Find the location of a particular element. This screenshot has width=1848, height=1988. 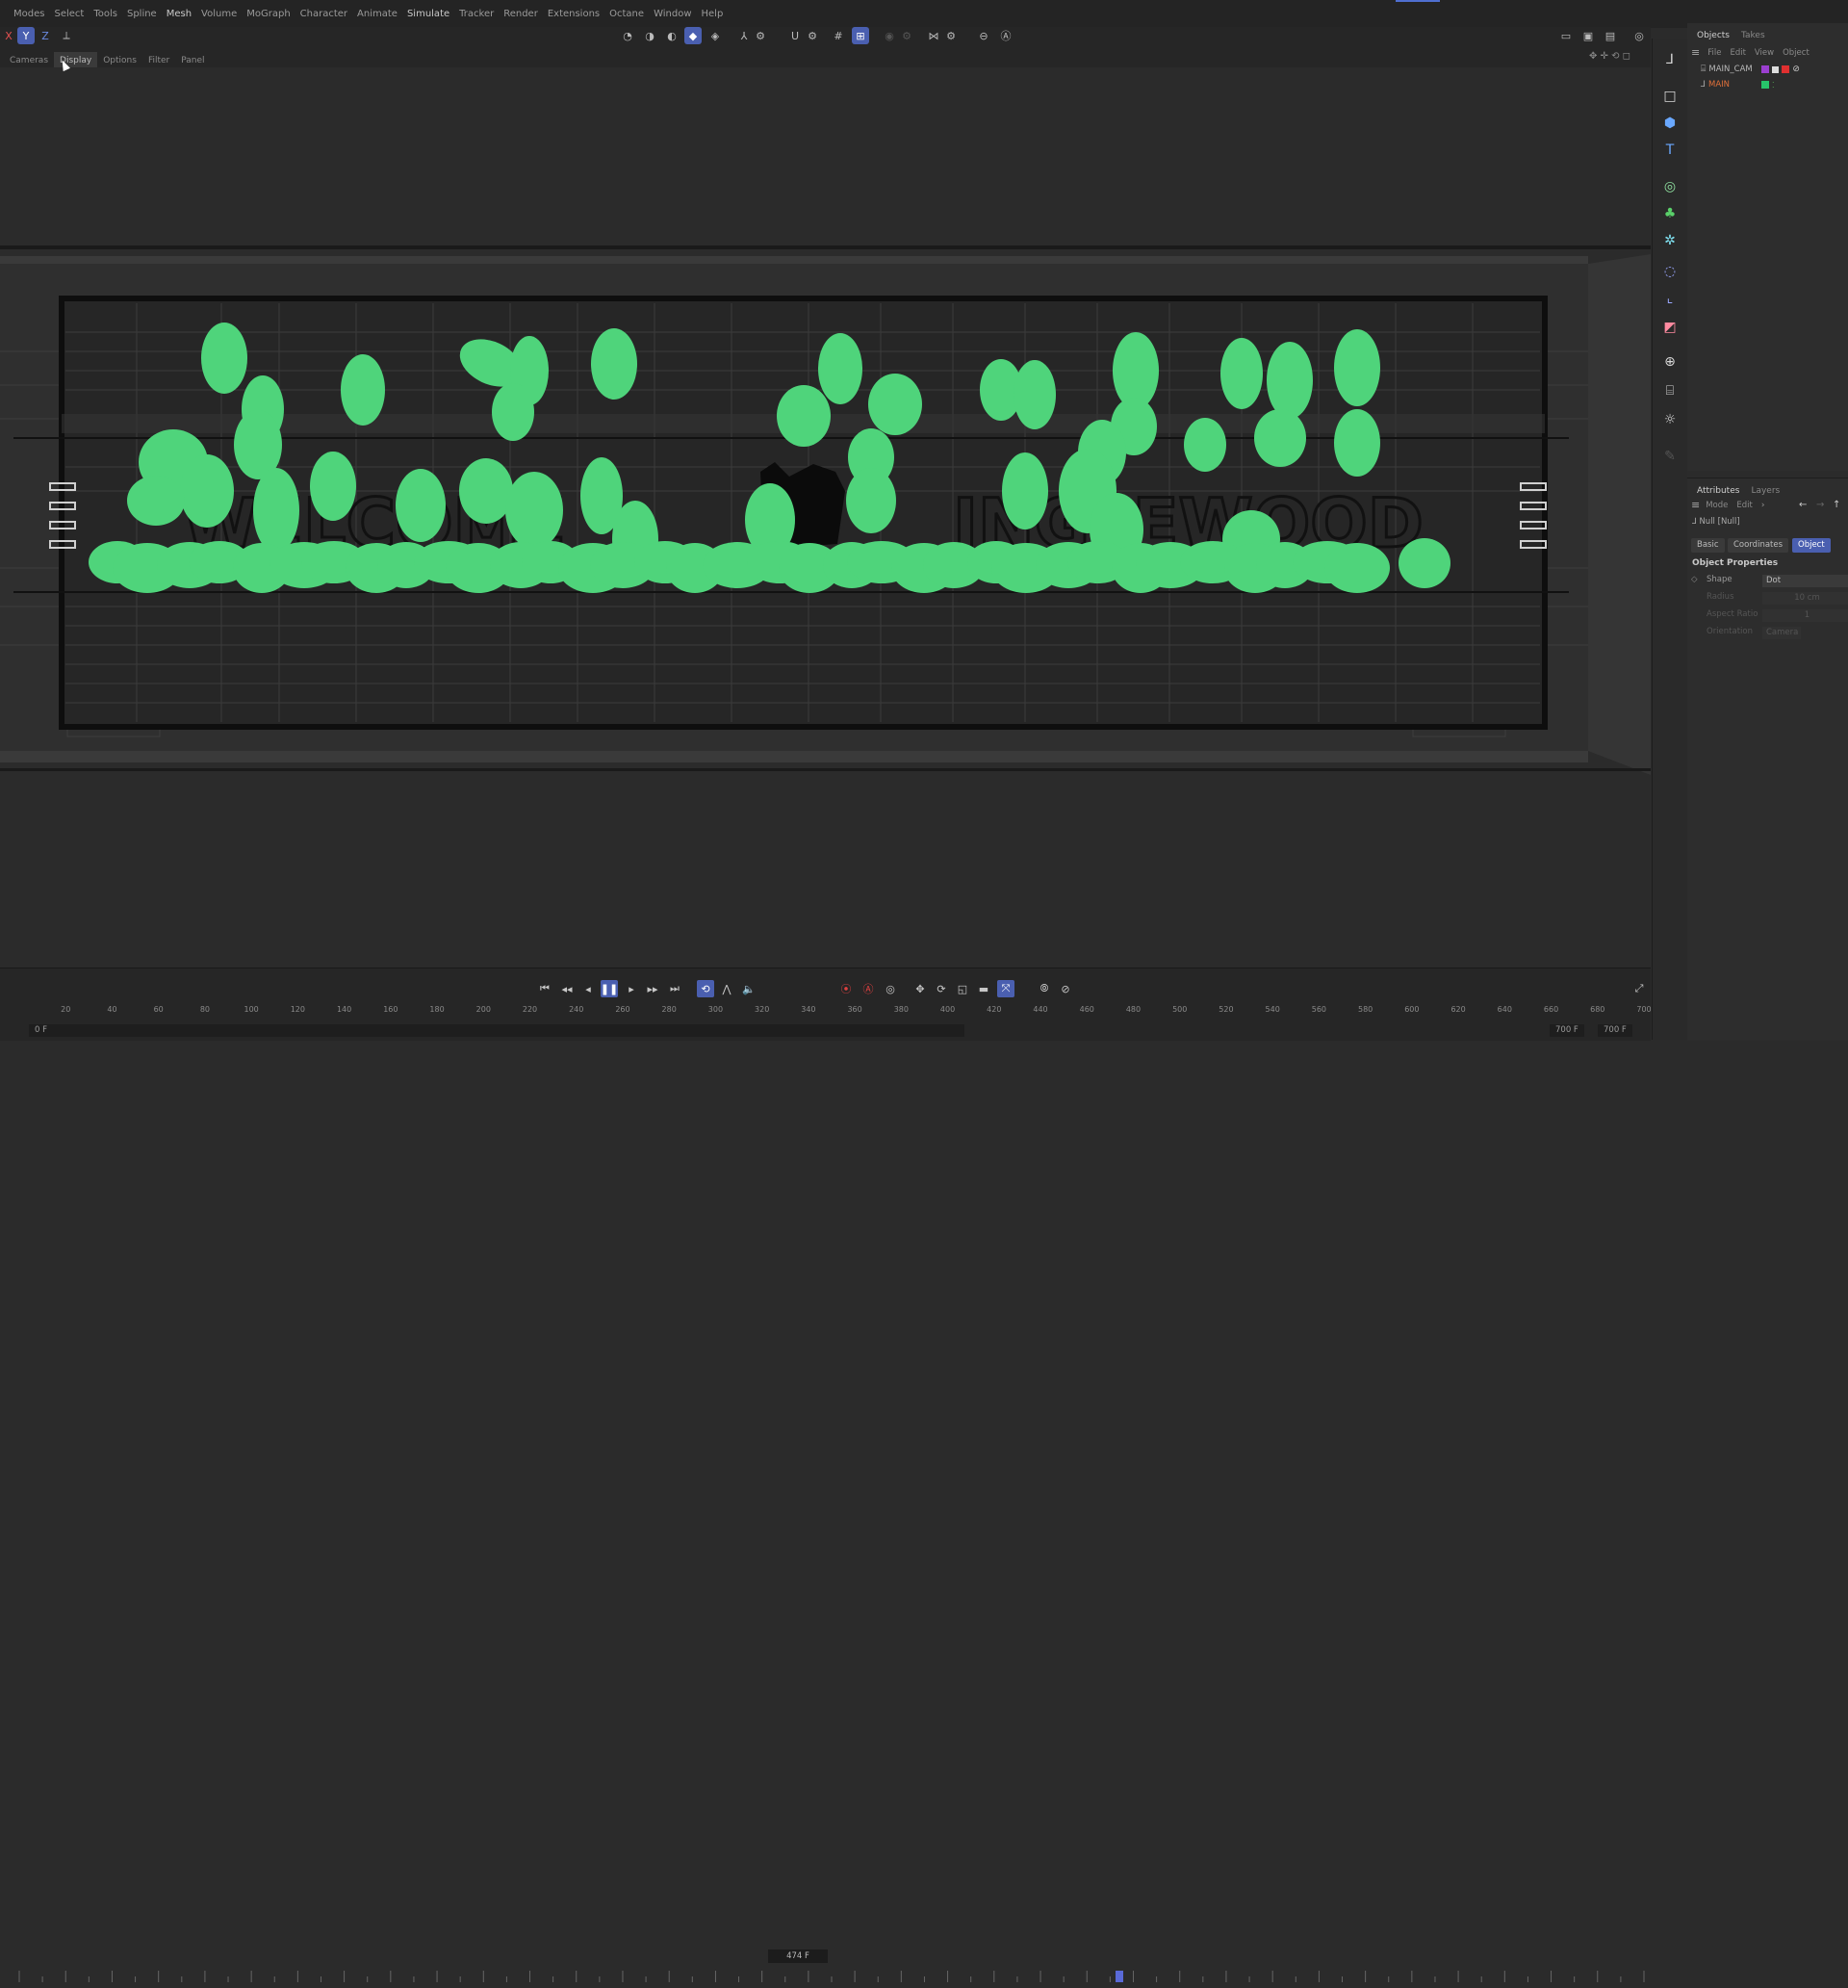

graph-editor-icon: ⤢ is located at coordinates (1639, 989).